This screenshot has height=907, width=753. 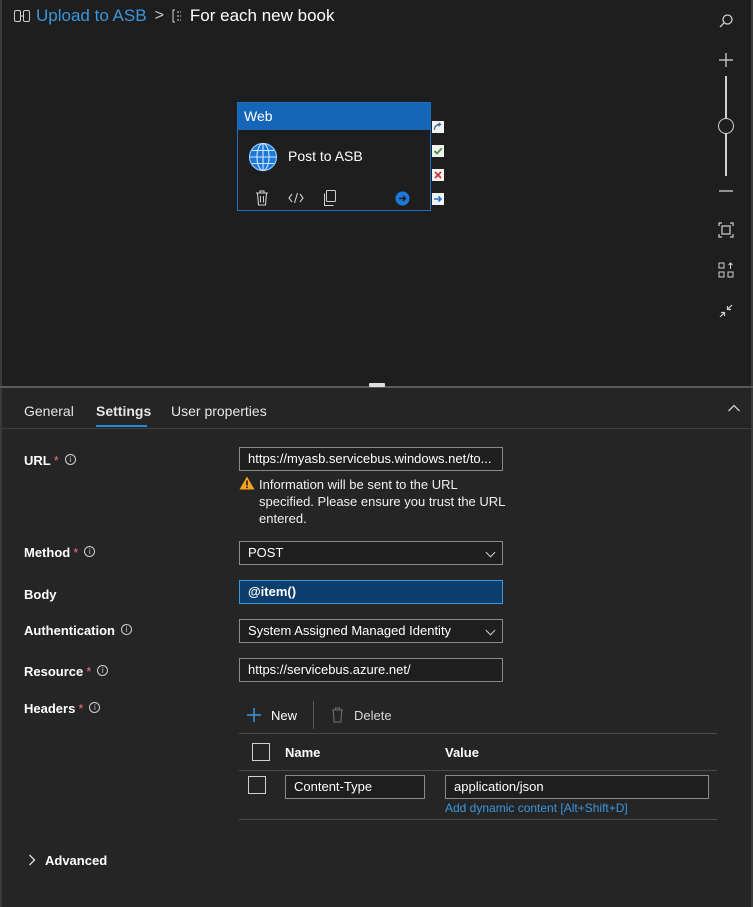 What do you see at coordinates (734, 408) in the screenshot?
I see `collapse-panel-chevron-icon` at bounding box center [734, 408].